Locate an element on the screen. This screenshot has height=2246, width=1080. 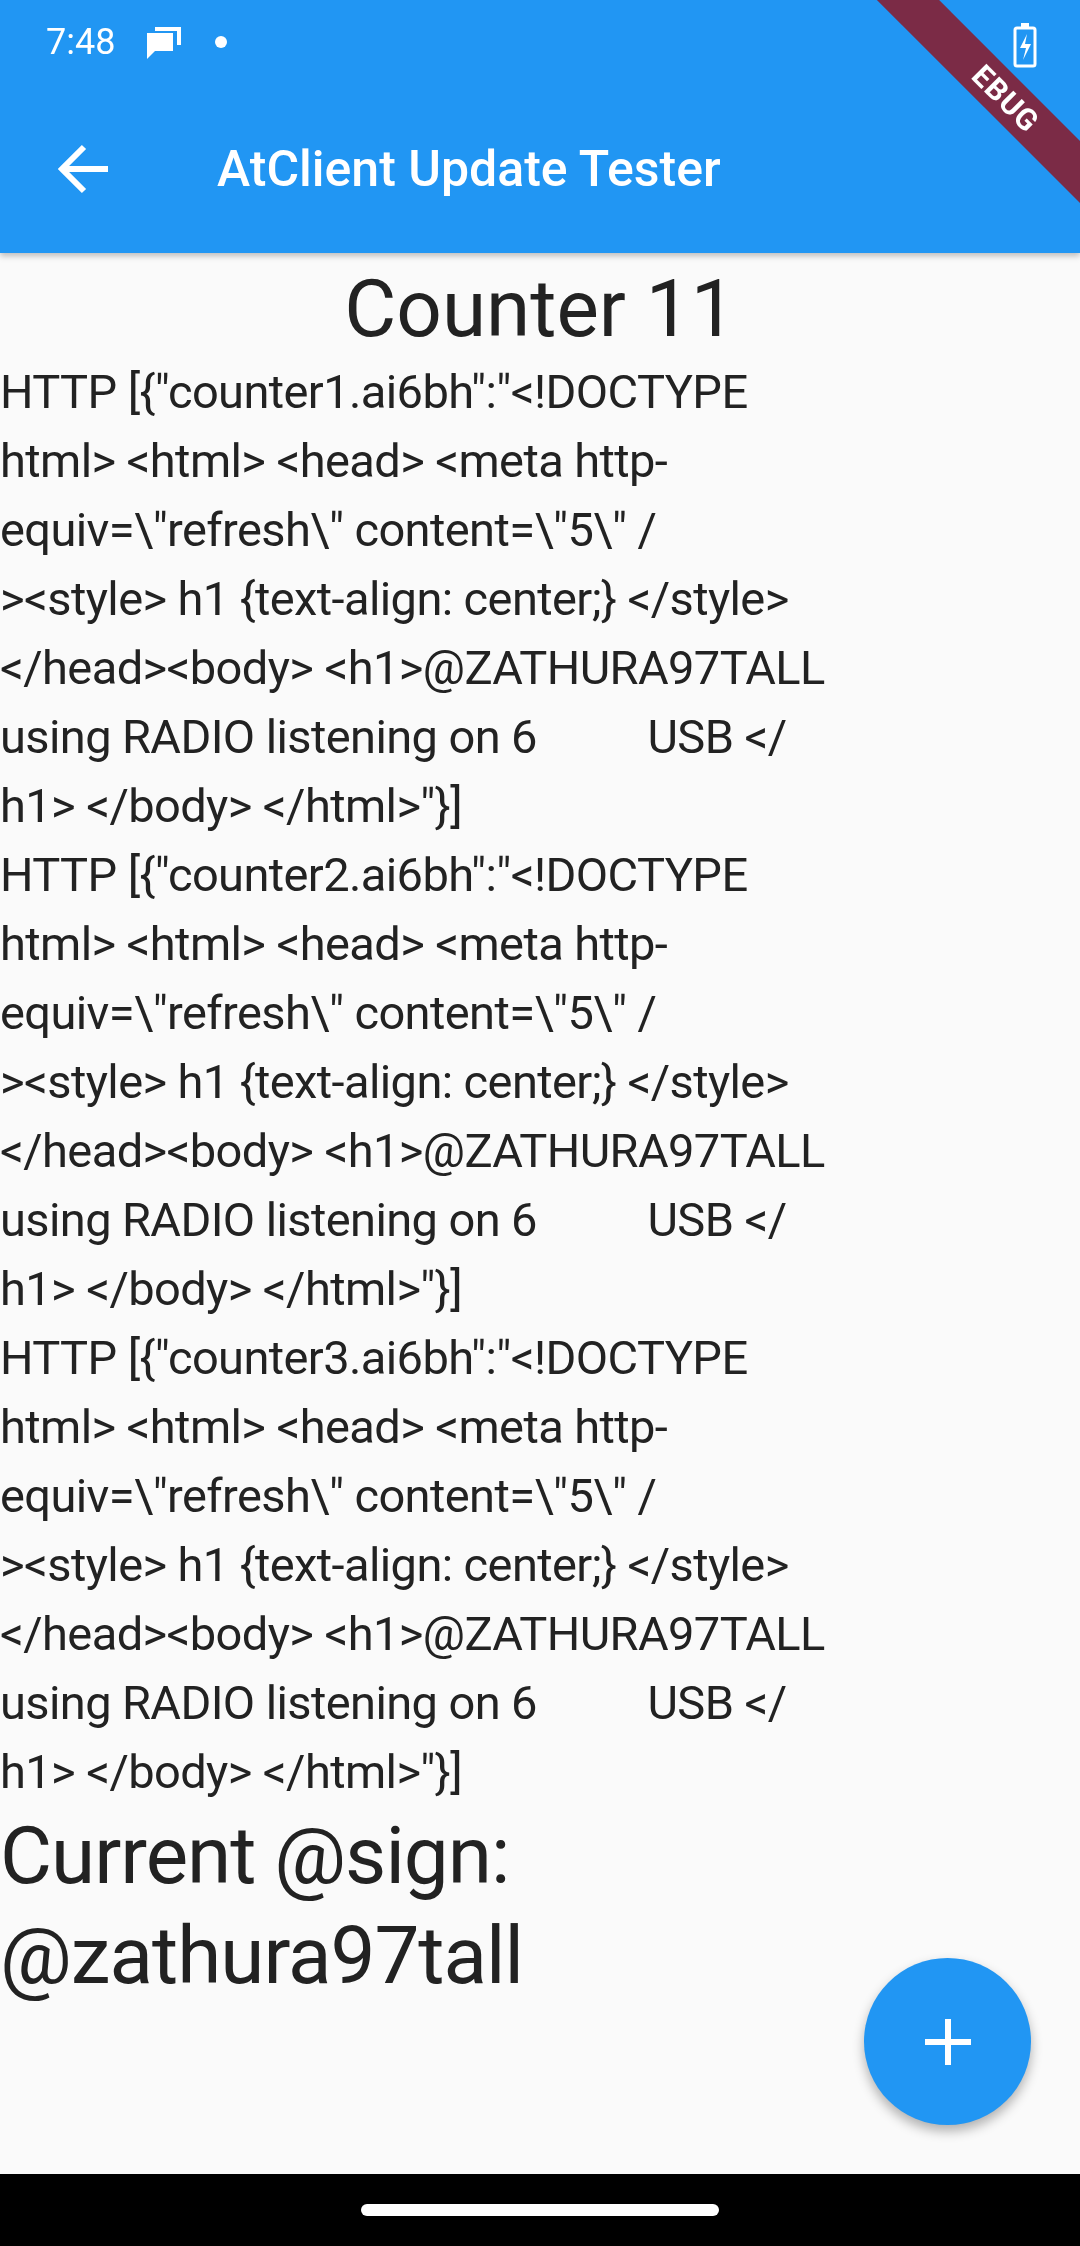
add-button is located at coordinates (947, 2041).